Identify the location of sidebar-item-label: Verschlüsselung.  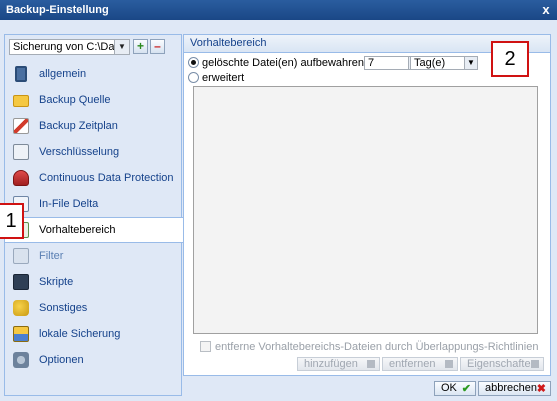
(79, 152).